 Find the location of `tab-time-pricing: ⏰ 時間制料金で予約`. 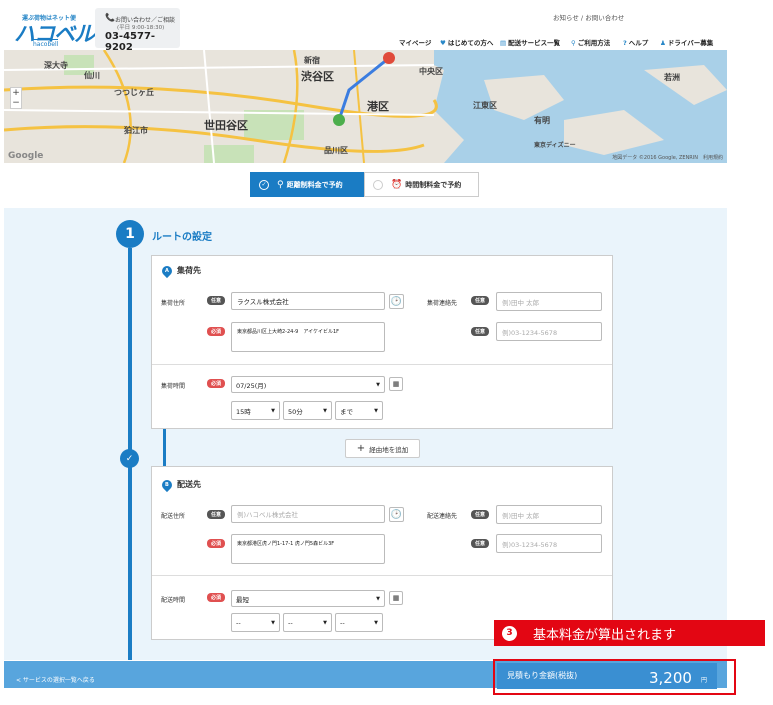

tab-time-pricing: ⏰ 時間制料金で予約 is located at coordinates (421, 184).